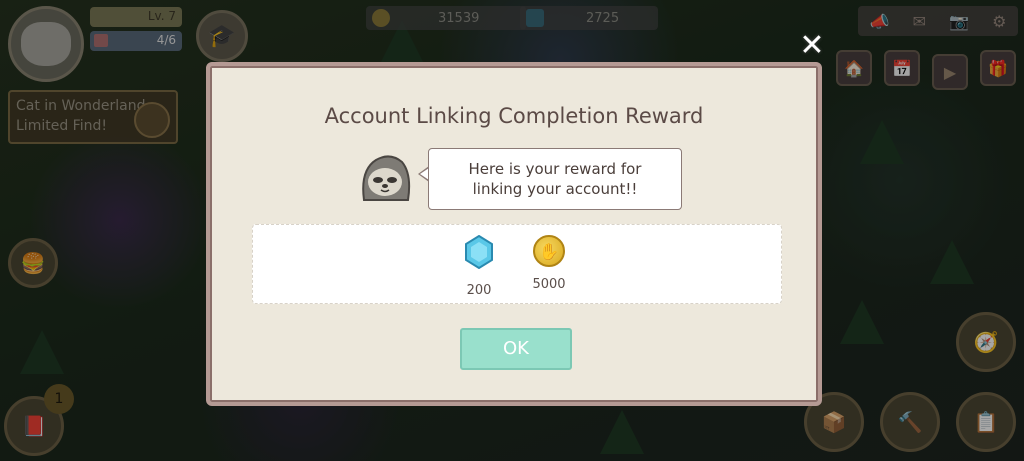  I want to click on rewards-panel: 200 ✋ 5000, so click(517, 264).